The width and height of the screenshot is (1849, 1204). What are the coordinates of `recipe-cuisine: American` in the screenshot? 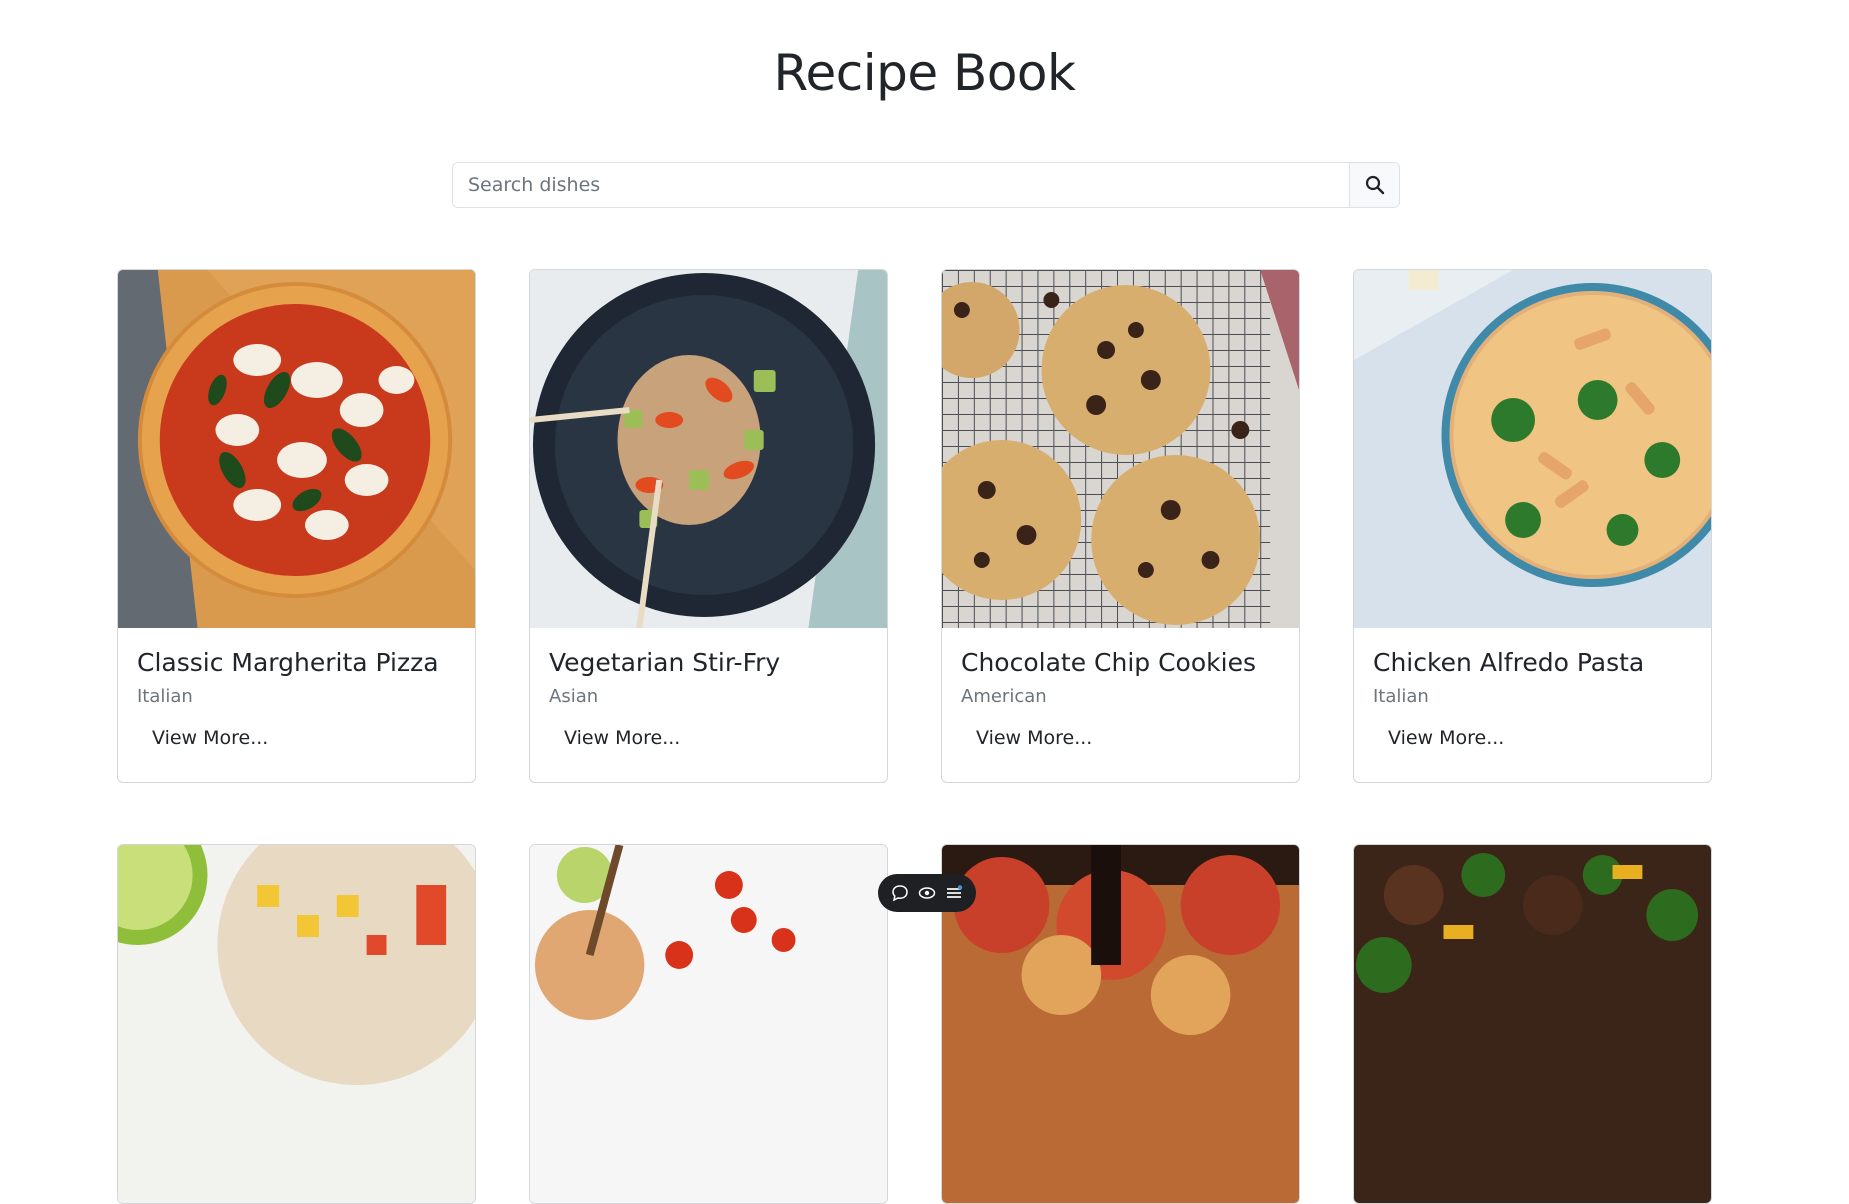 It's located at (1004, 696).